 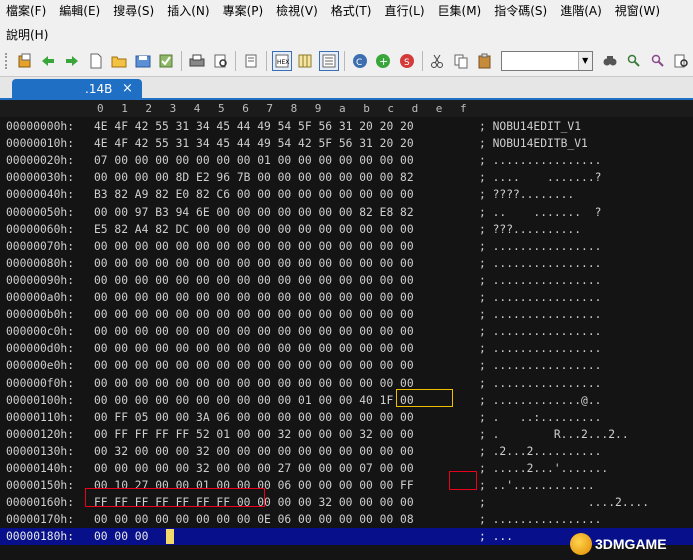 What do you see at coordinates (127, 88) in the screenshot?
I see `close-icon: ×` at bounding box center [127, 88].